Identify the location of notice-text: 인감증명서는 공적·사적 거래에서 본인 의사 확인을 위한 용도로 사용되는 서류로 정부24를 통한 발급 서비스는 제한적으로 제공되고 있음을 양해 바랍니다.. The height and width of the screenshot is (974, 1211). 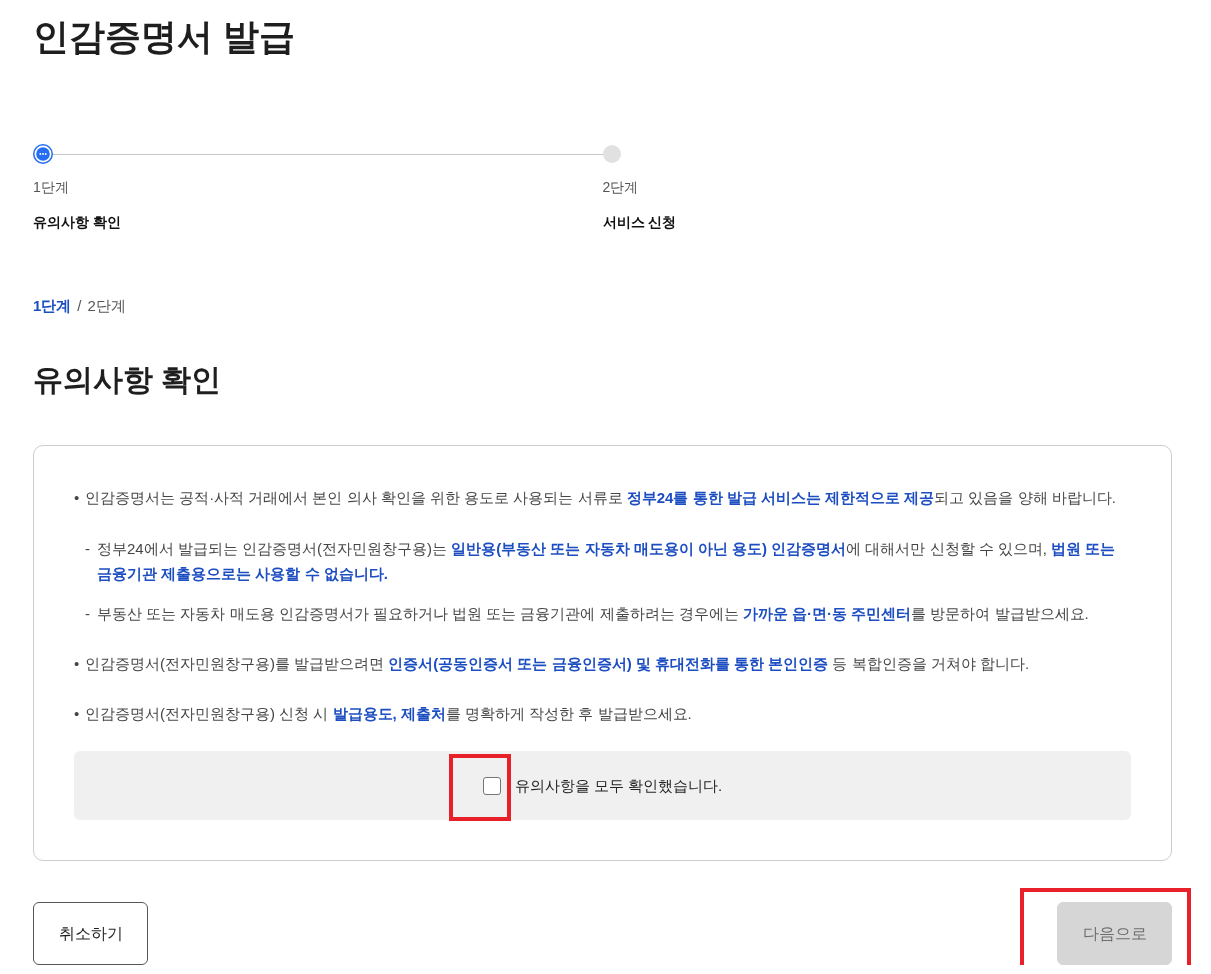
(601, 498).